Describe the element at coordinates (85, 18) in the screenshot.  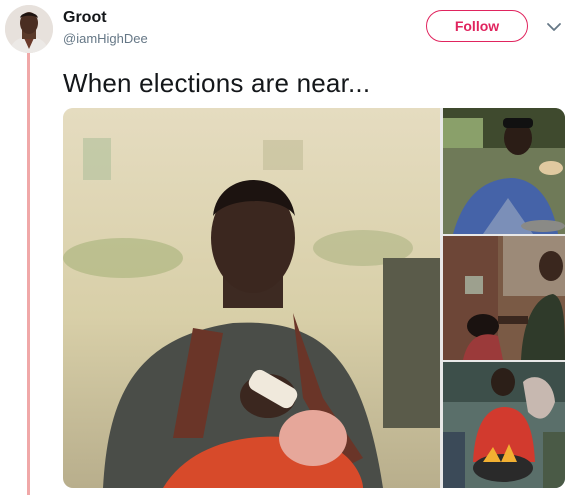
I see `display-name: Groot` at that location.